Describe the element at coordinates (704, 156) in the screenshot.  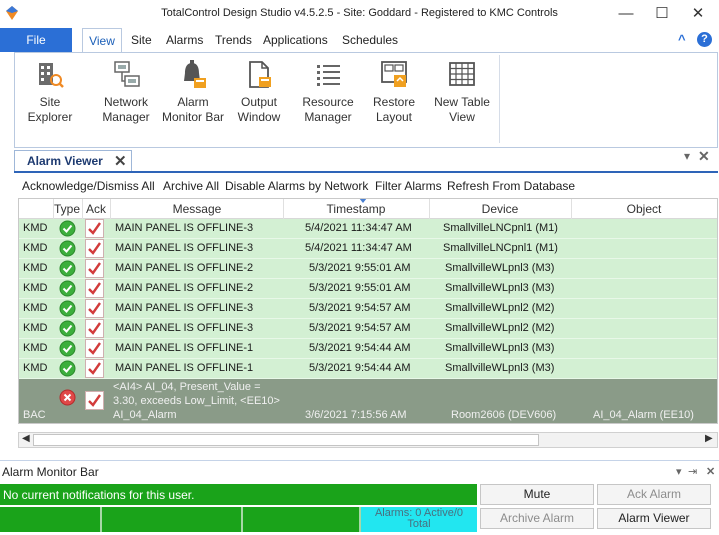
I see `close-document-icon: ✕` at that location.